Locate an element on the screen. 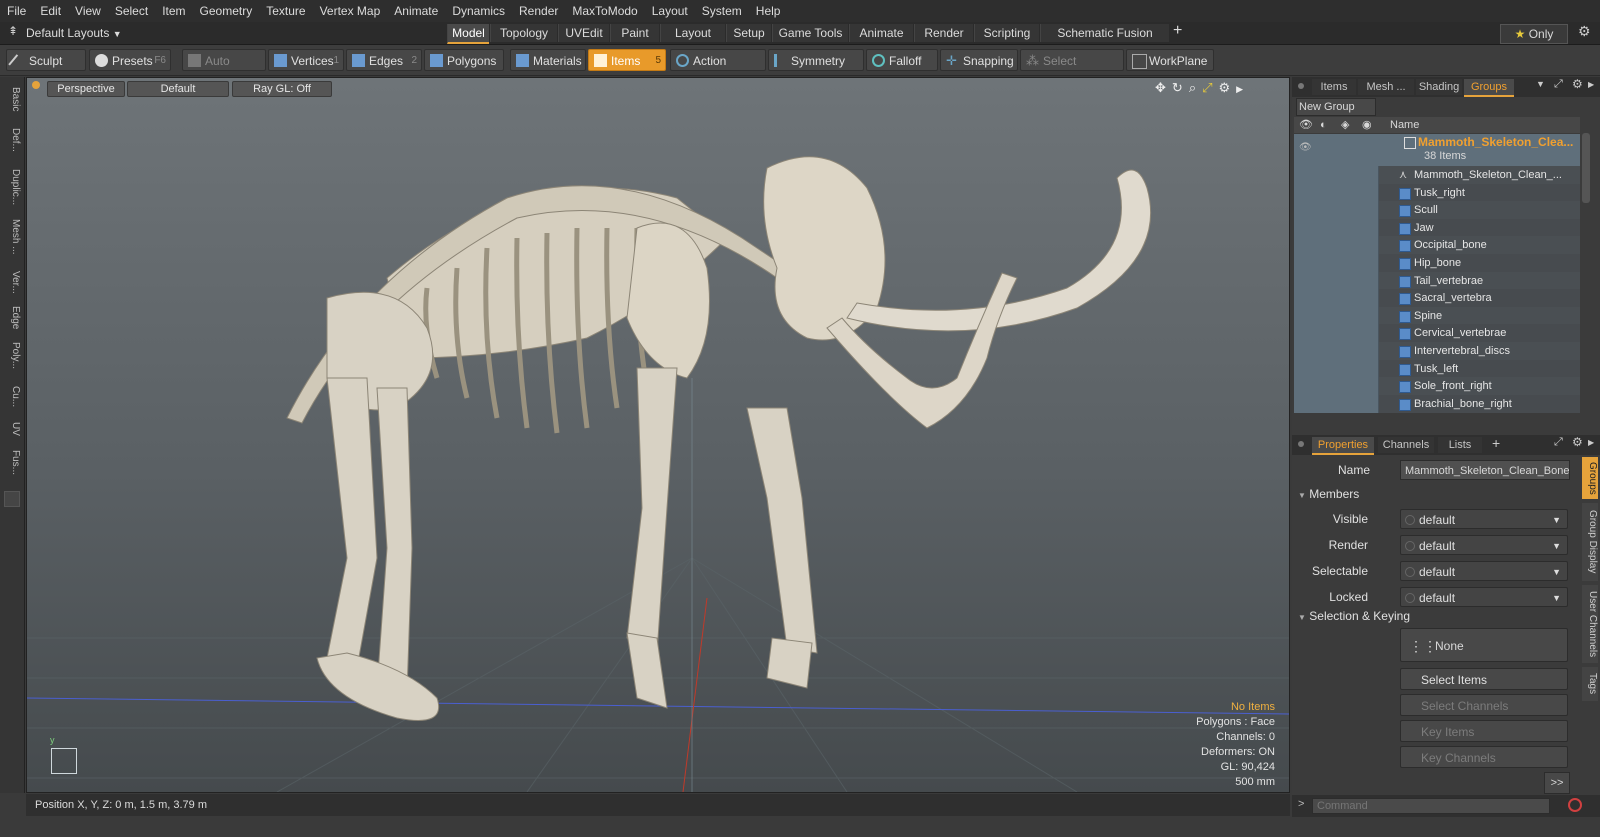 The width and height of the screenshot is (1600, 837). edges-button: Edges 2 is located at coordinates (384, 60).